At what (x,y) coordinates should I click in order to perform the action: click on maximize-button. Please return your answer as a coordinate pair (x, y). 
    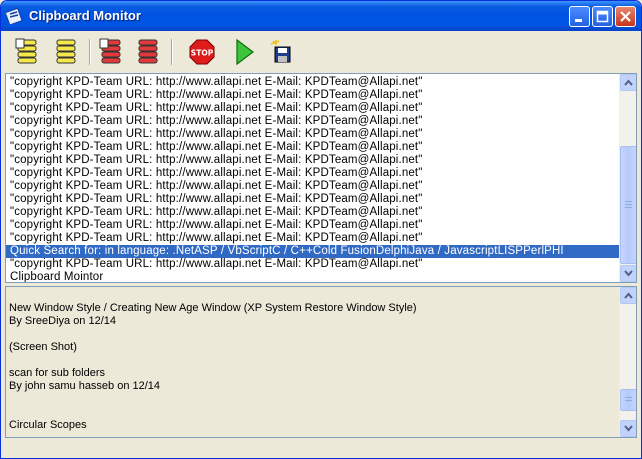
    Looking at the image, I should click on (602, 16).